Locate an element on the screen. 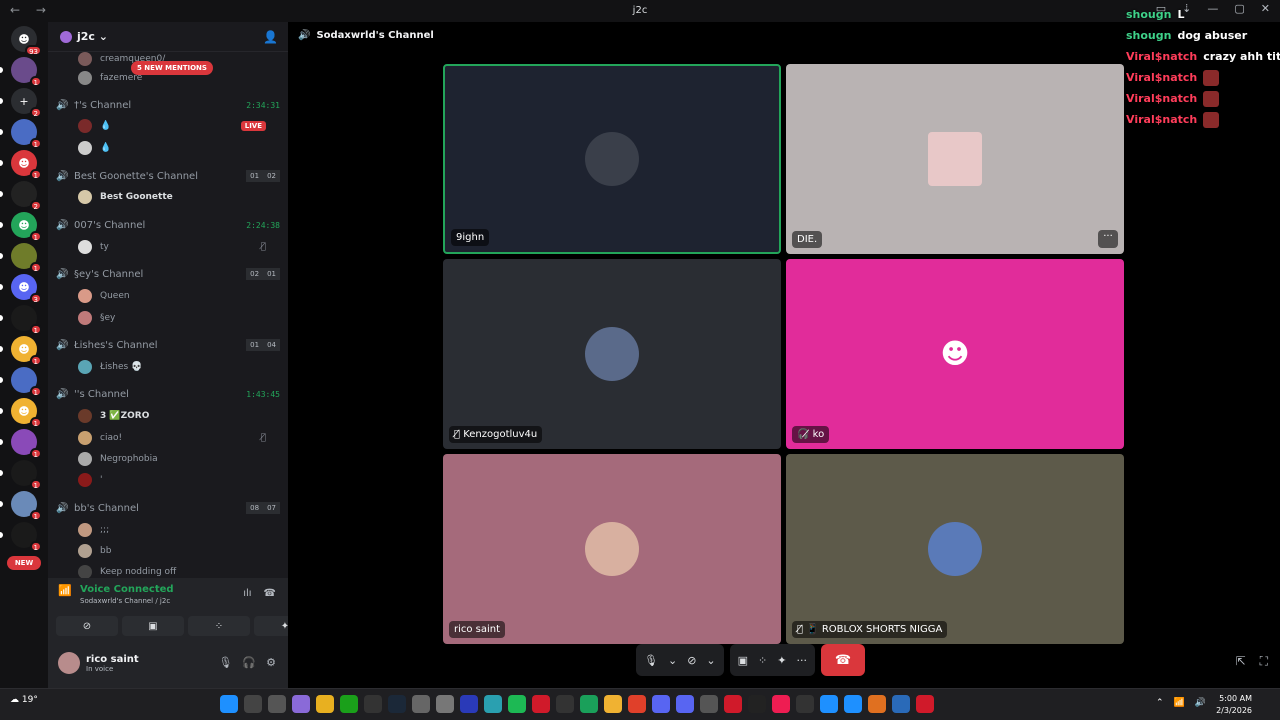 This screenshot has width=1280, height=720. settings-icon is located at coordinates (445, 704).